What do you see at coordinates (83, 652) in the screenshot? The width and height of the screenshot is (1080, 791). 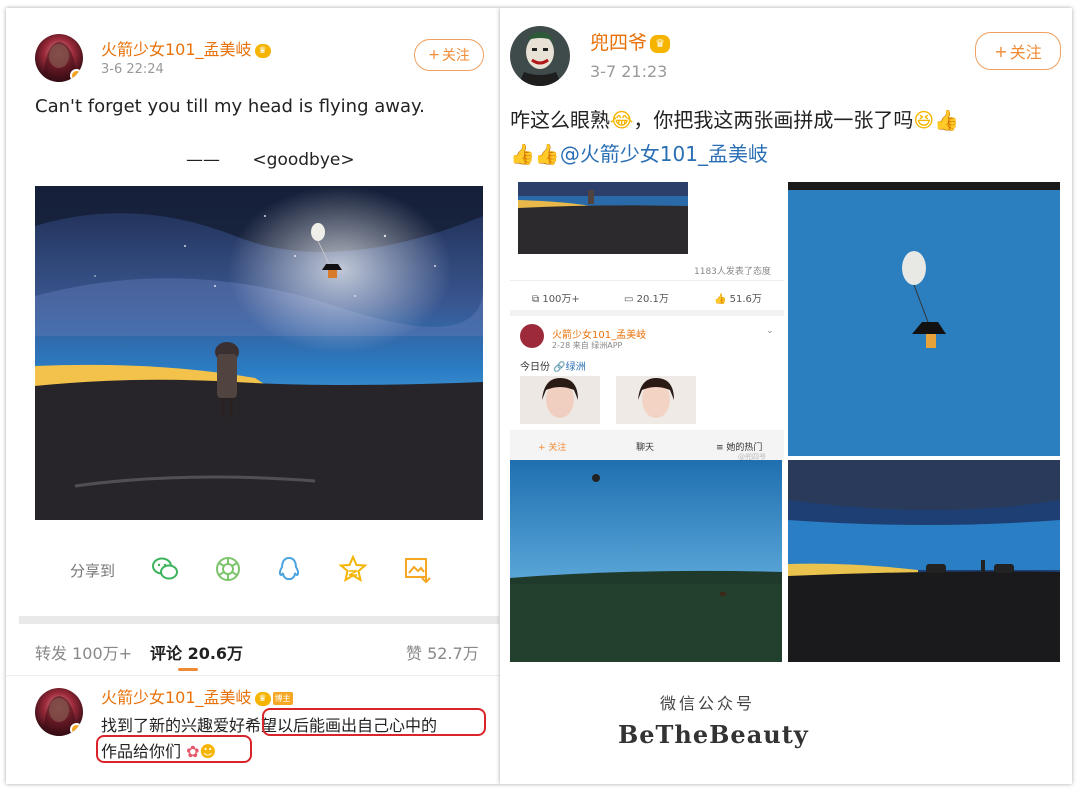 I see `repost-tab: 转发 100万+` at bounding box center [83, 652].